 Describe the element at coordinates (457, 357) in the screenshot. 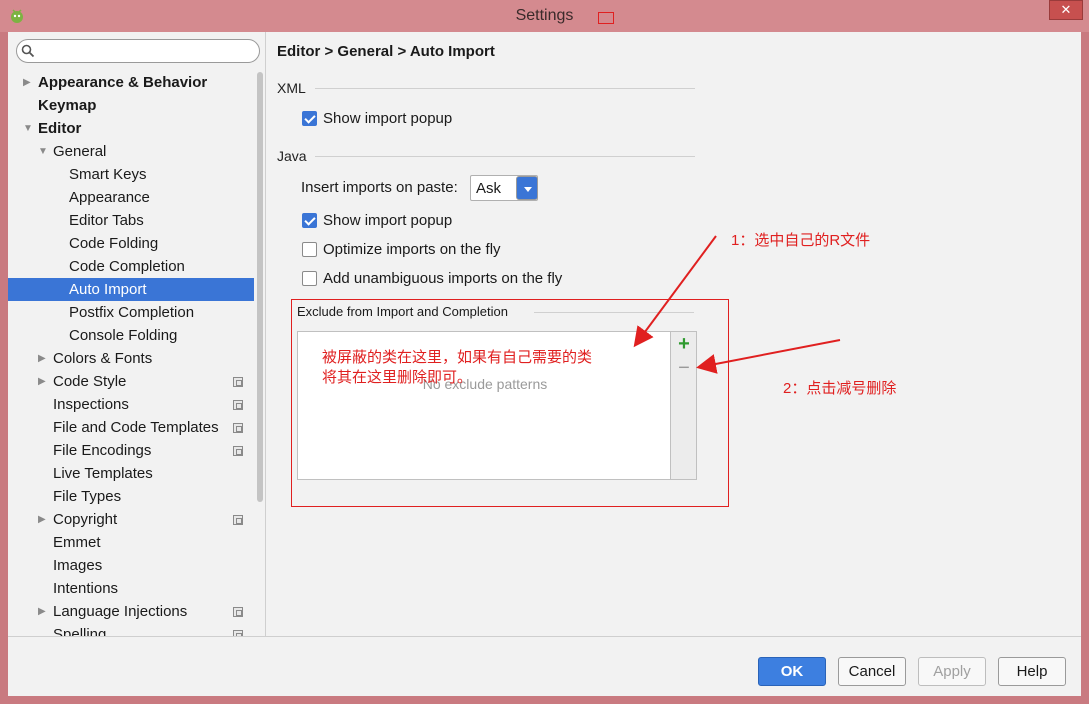

I see `annotation-note-line1: 被屏蔽的类在这里，如果有自己需要的类` at that location.